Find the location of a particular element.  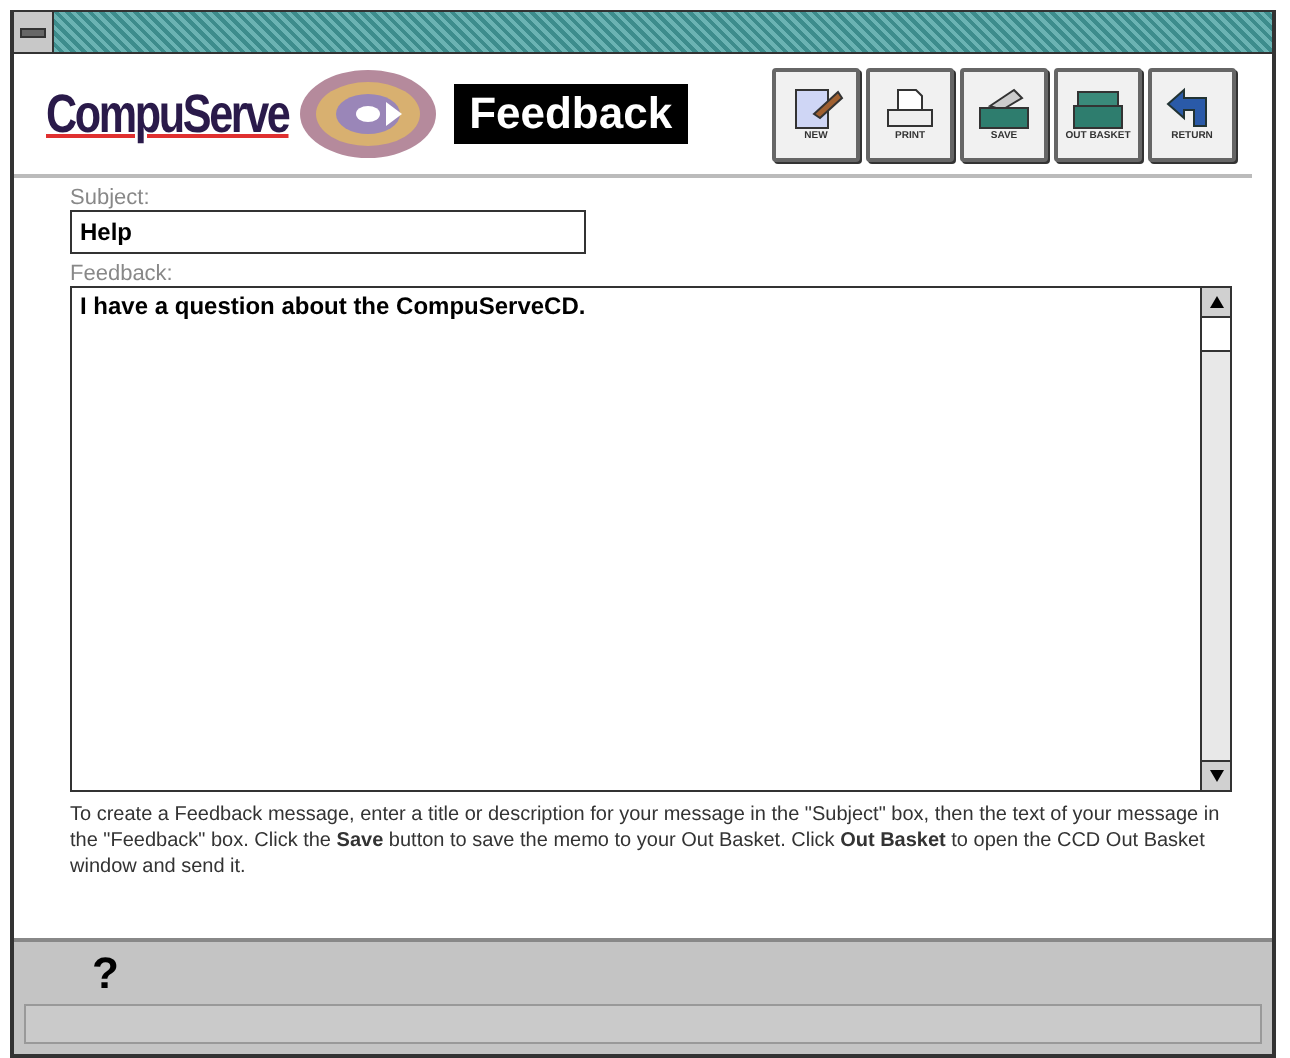

logo-text: CompuServe is located at coordinates (167, 114).